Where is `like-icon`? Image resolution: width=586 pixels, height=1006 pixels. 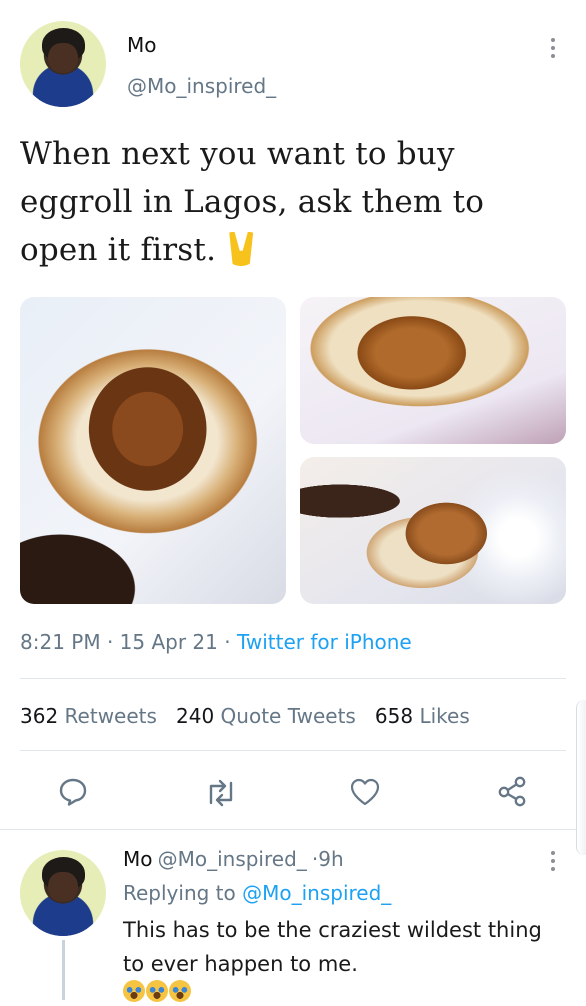 like-icon is located at coordinates (365, 792).